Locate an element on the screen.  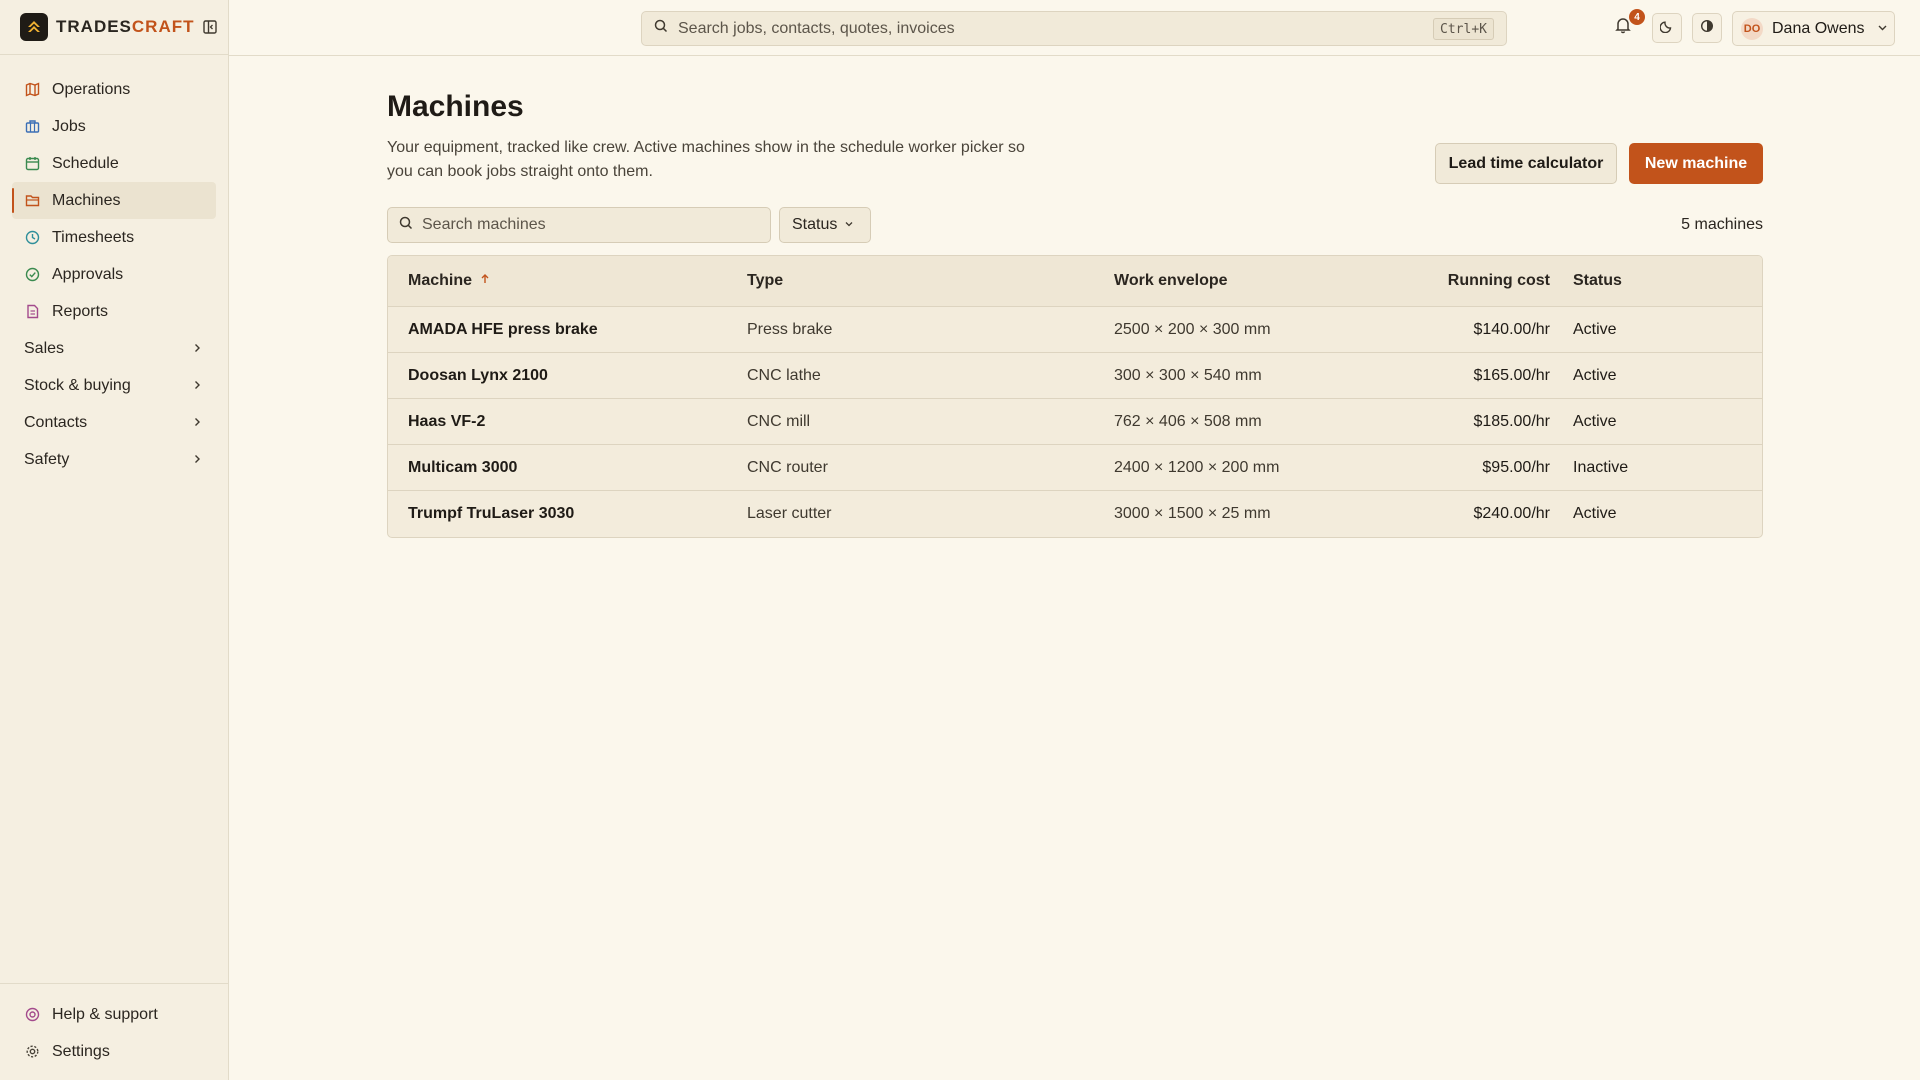
sidebar-item-settings: Settings is located at coordinates (114, 1051).